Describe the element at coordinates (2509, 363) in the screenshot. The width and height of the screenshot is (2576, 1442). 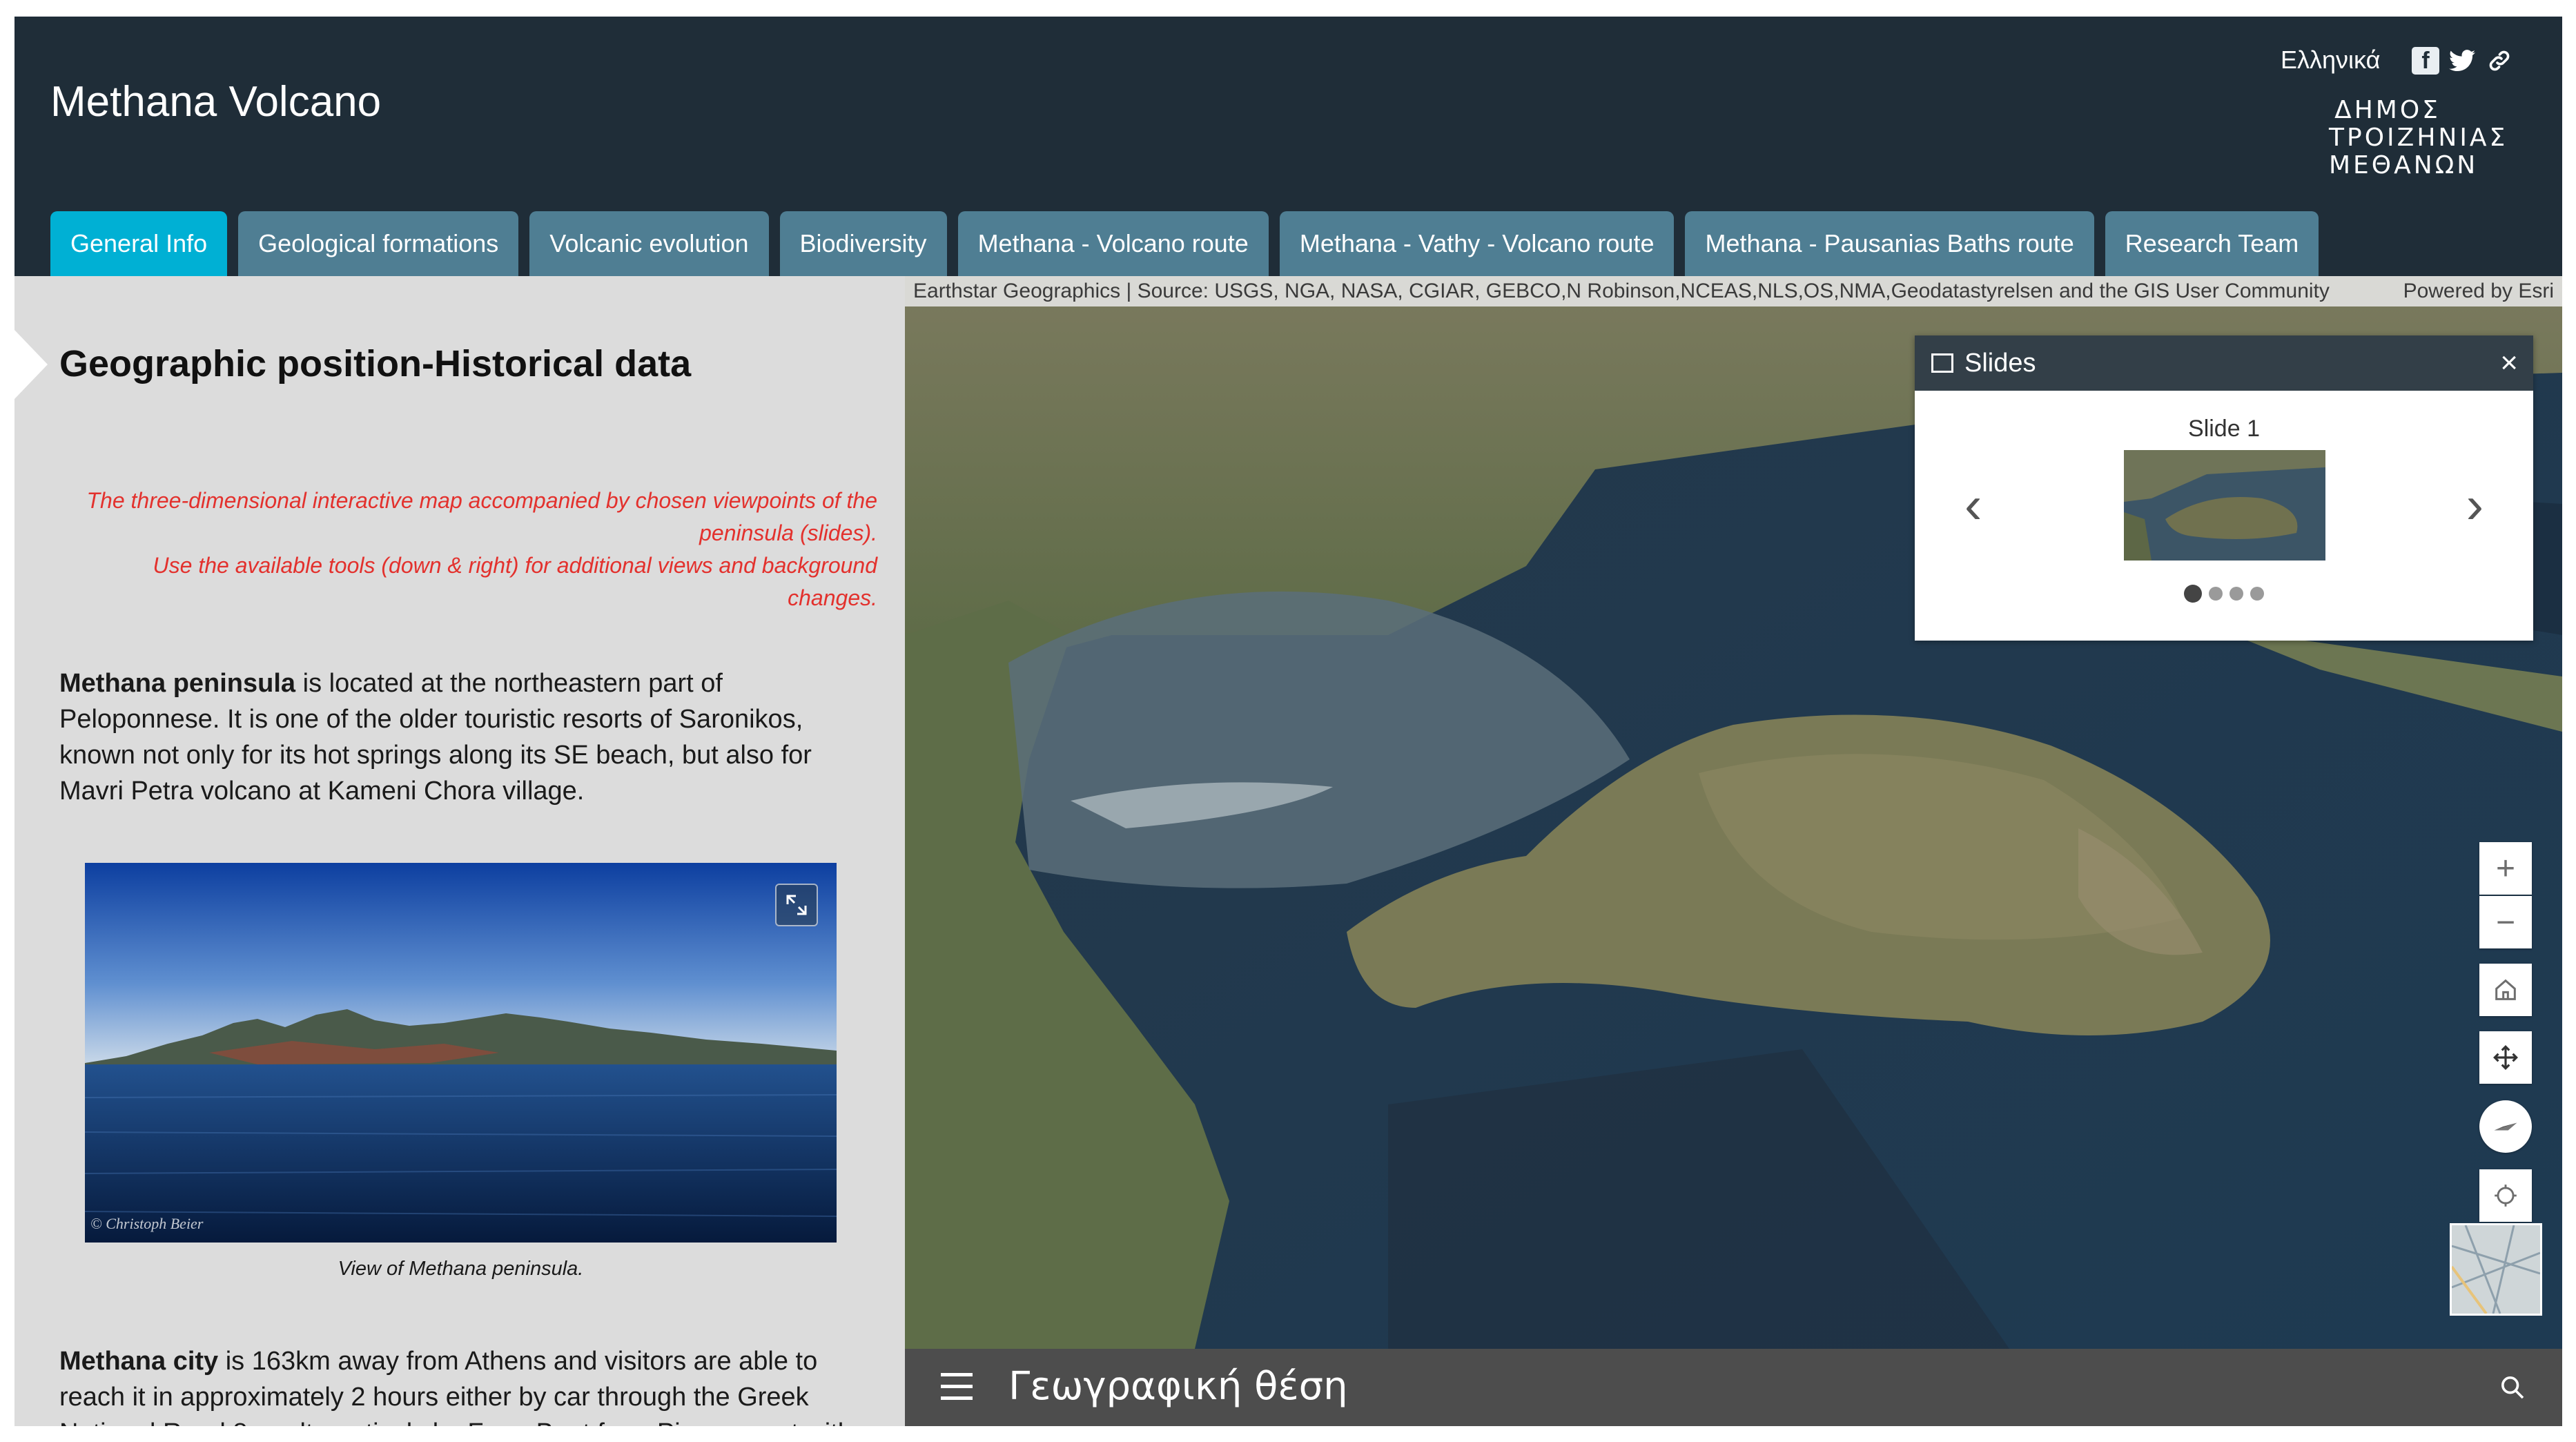
I see `close-icon: ×` at that location.